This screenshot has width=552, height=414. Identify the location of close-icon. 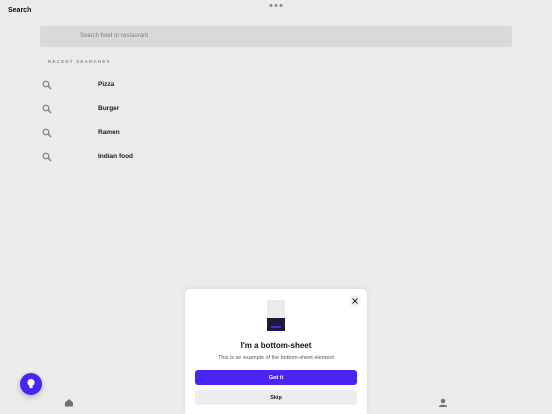
(355, 301).